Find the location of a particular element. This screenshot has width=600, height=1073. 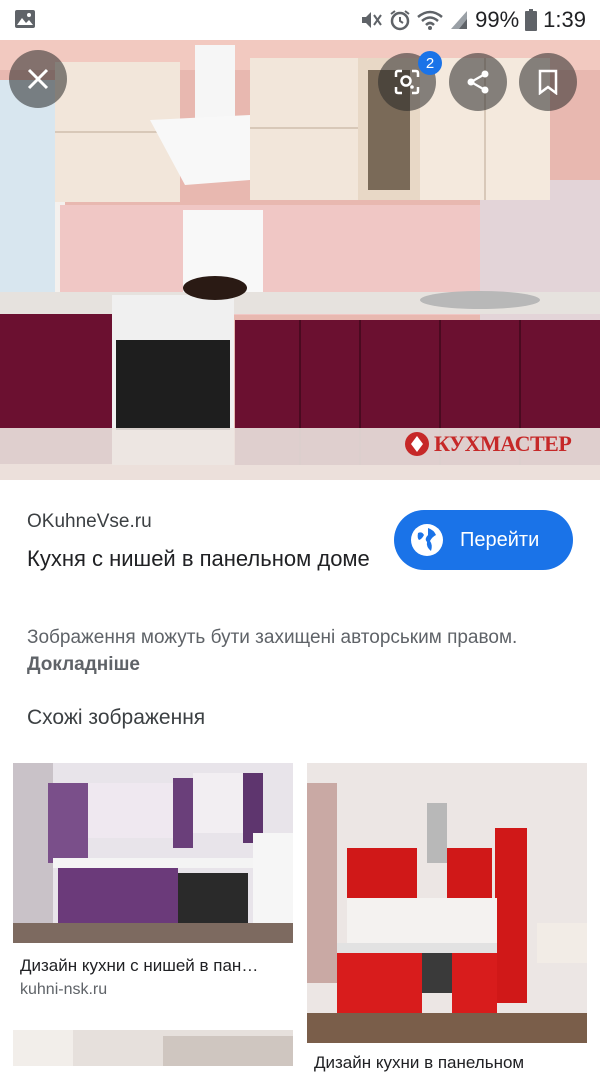

visit-button: Перейти is located at coordinates (483, 540).